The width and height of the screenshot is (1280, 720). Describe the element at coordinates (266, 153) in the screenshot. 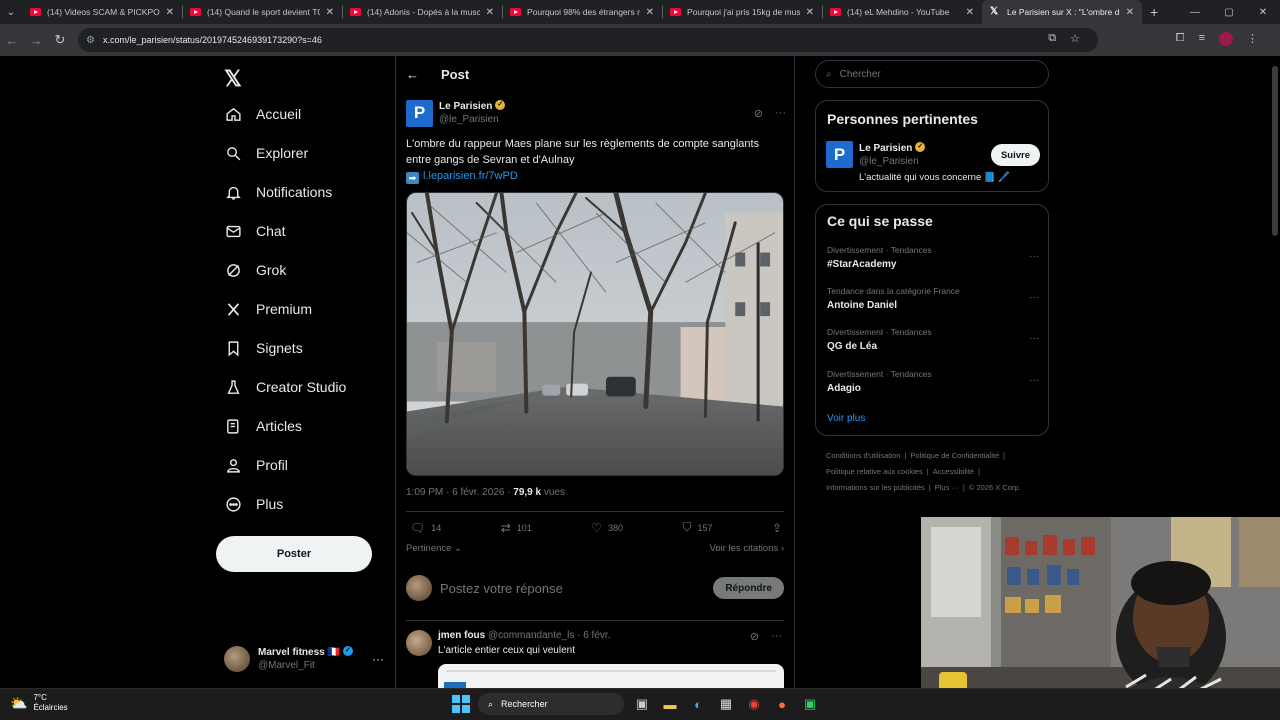

I see `sidebar-item-explorer: Explorer` at that location.